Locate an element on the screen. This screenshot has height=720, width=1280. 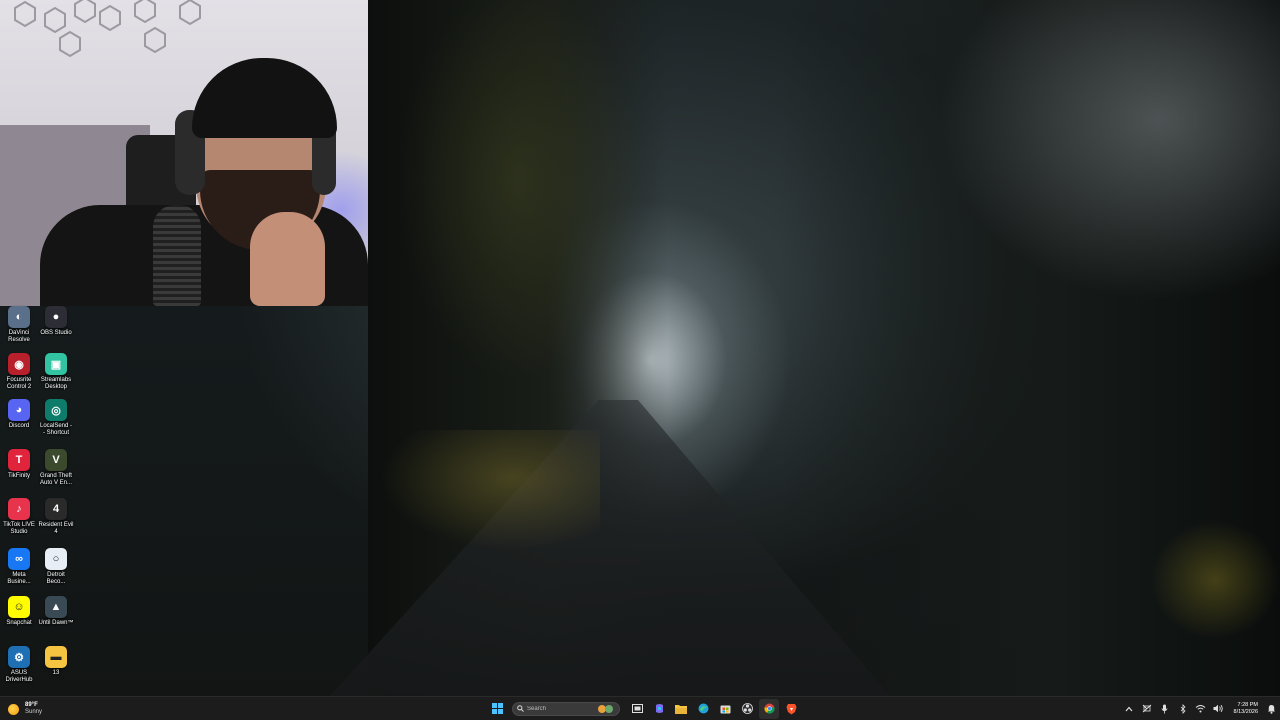
brave-button is located at coordinates (791, 709).